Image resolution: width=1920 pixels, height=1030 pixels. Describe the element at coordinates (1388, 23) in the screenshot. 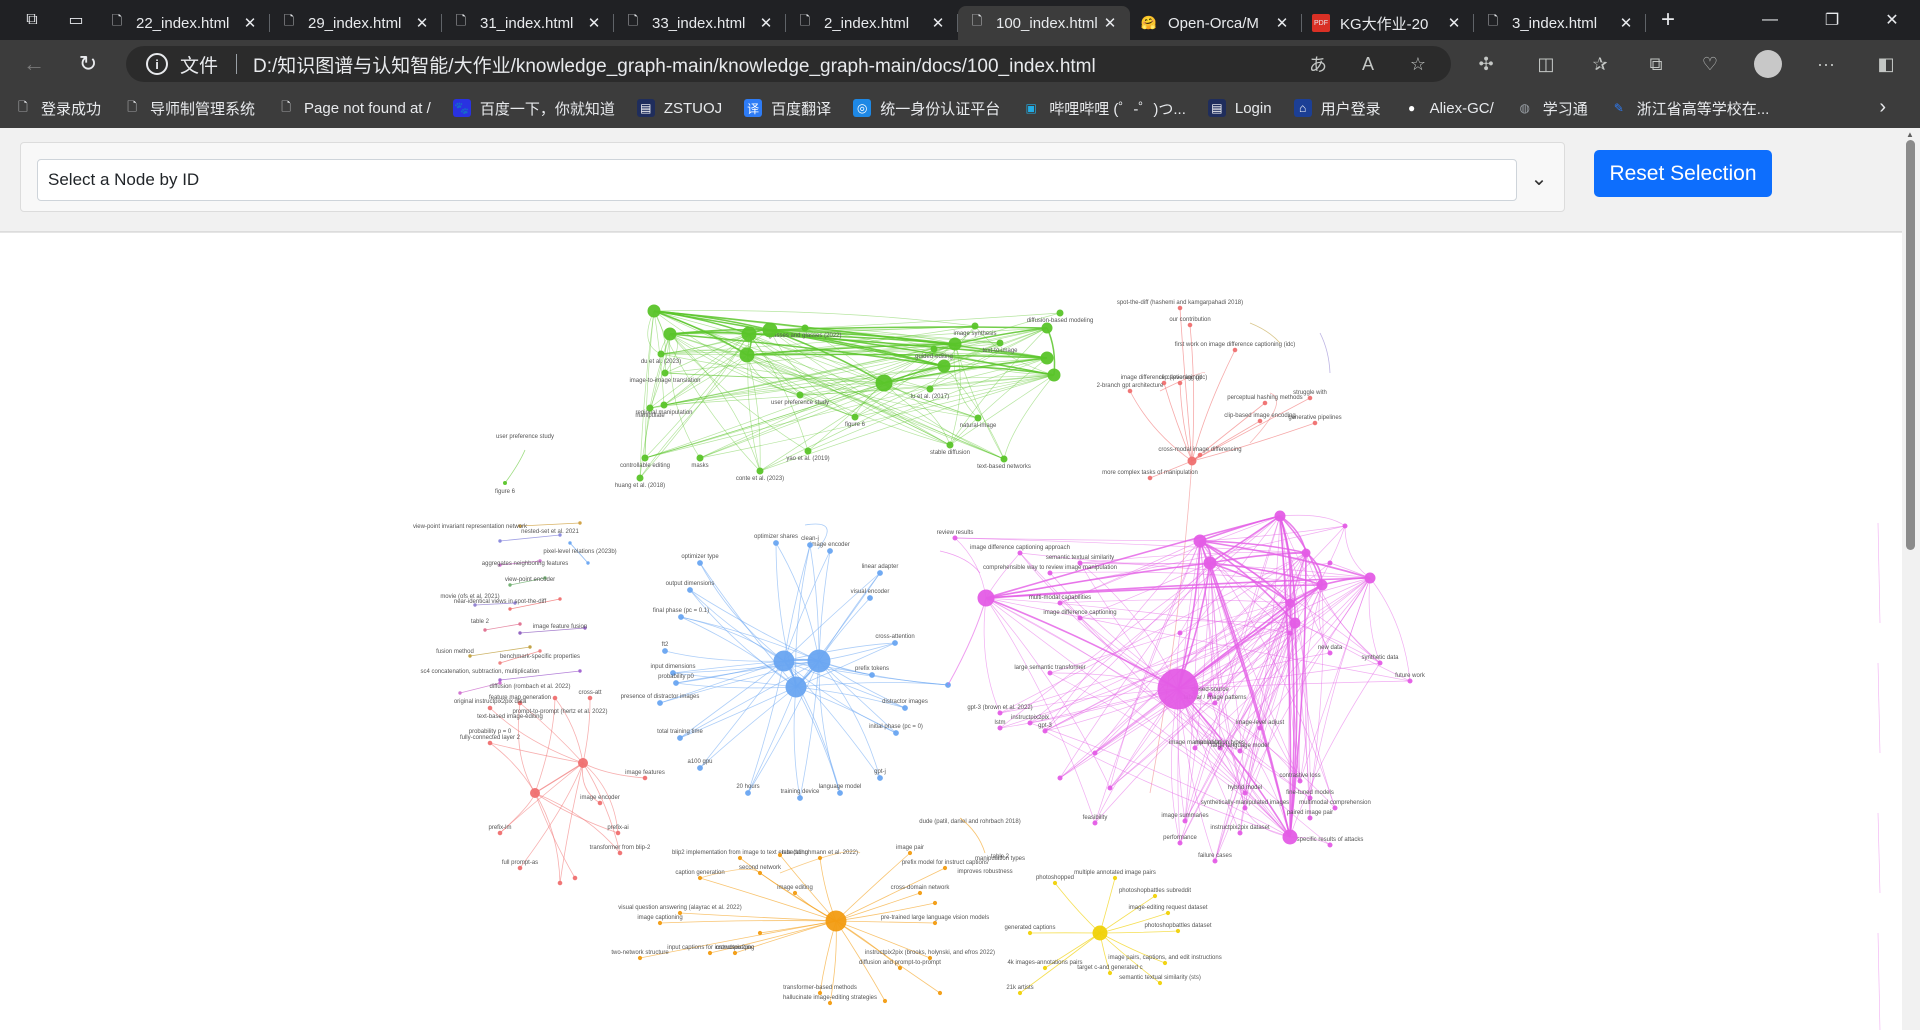

I see `tab-8: PDF KG大作业-20 ✕` at that location.